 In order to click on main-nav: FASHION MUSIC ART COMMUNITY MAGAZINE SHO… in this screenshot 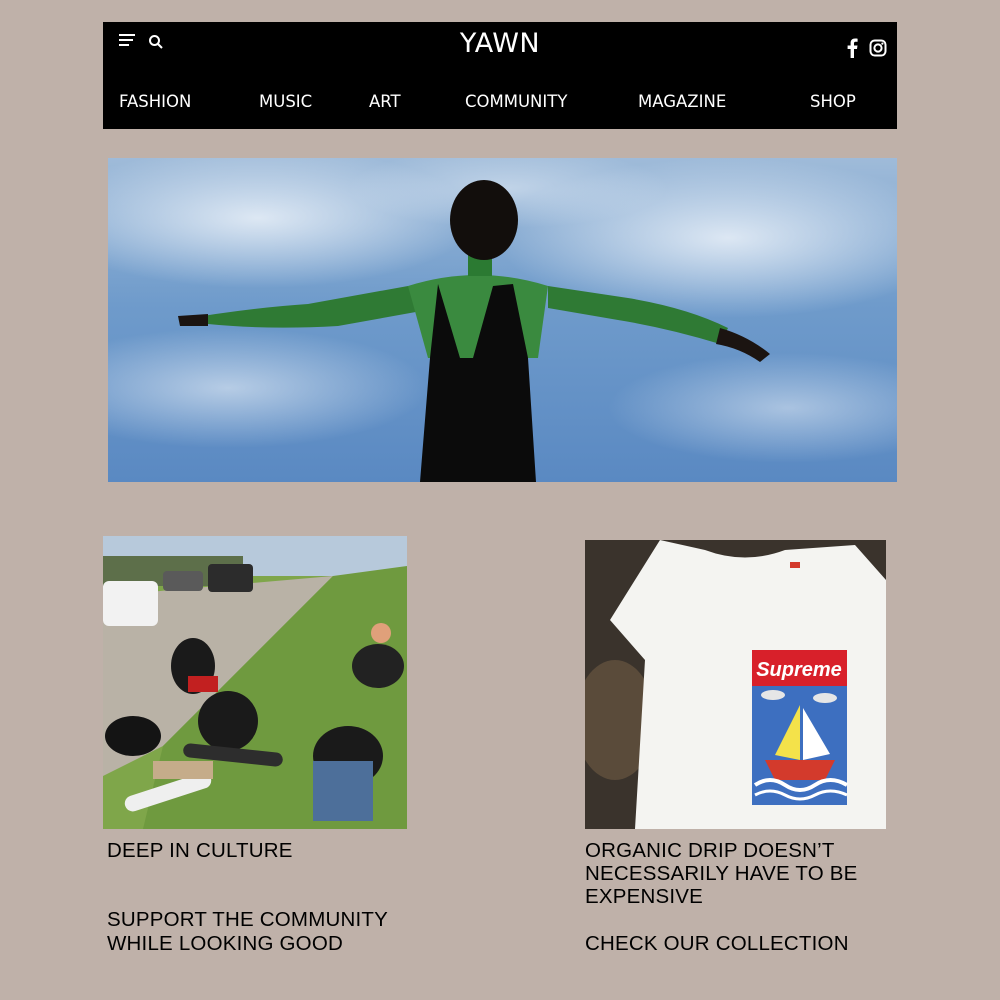, I will do `click(500, 104)`.